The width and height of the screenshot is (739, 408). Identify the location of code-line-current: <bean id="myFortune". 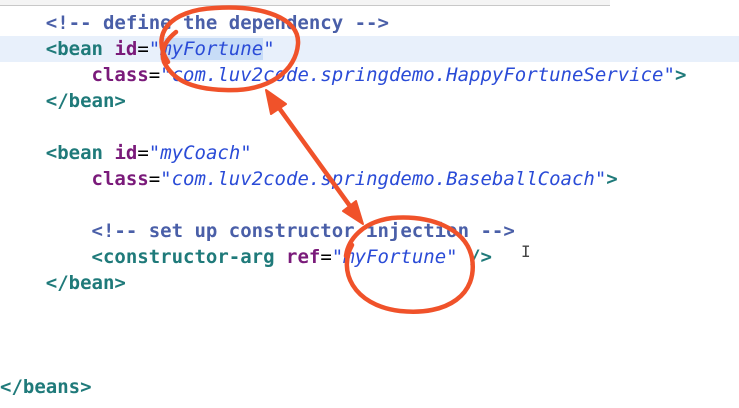
(369, 49).